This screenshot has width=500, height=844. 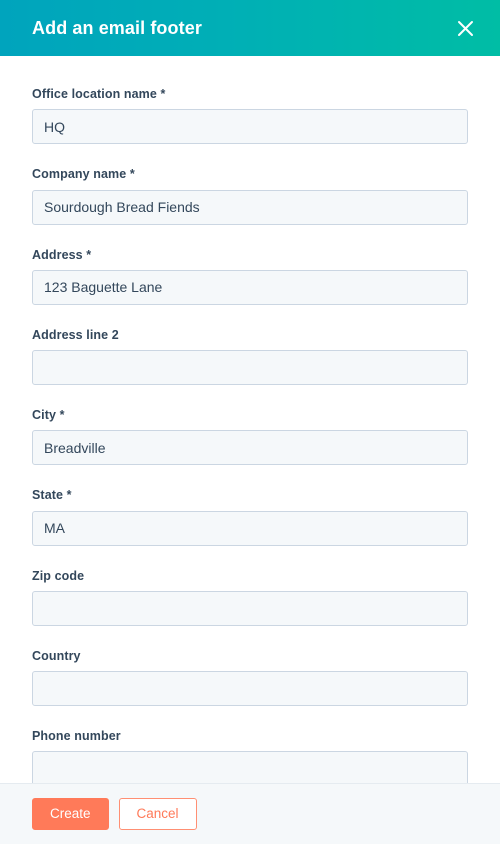 I want to click on input-company-name, so click(x=250, y=207).